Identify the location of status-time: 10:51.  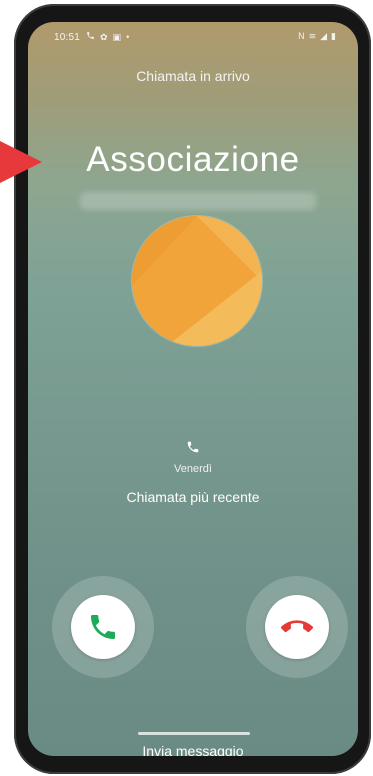
(67, 37).